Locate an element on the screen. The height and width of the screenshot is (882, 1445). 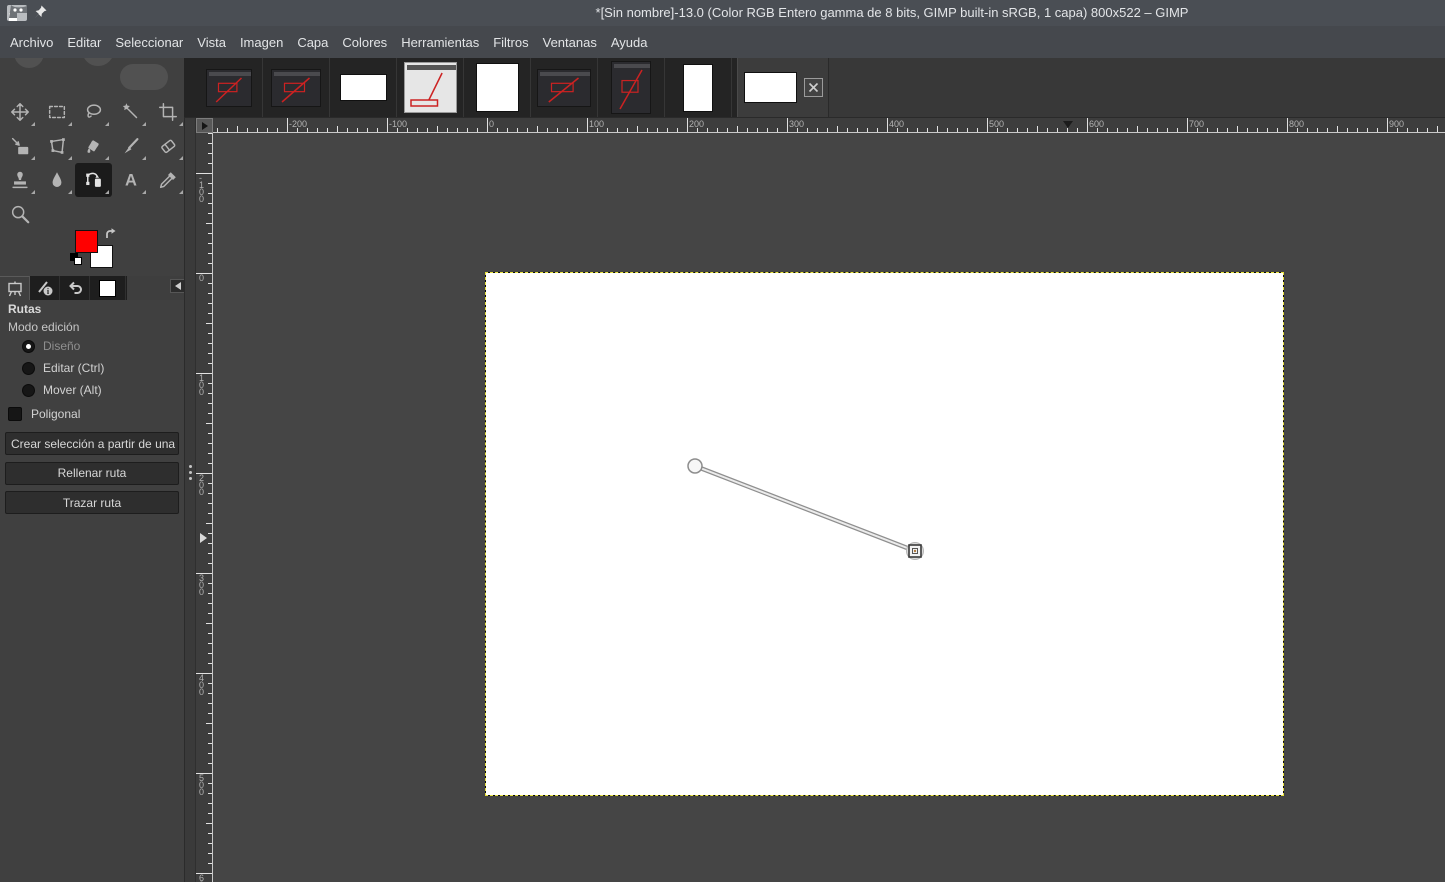
rellenar-ruta-button: Rellenar ruta is located at coordinates (92, 473).